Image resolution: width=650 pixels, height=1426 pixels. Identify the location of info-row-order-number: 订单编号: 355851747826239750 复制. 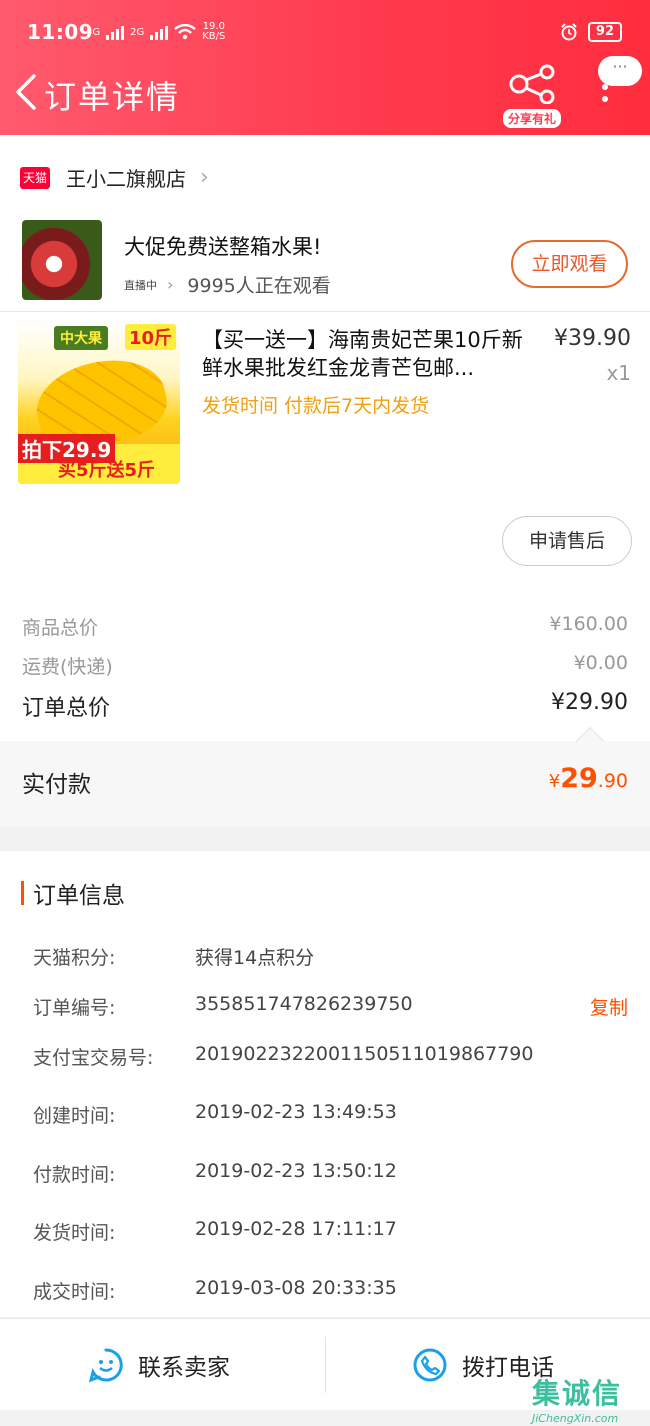
(330, 1006).